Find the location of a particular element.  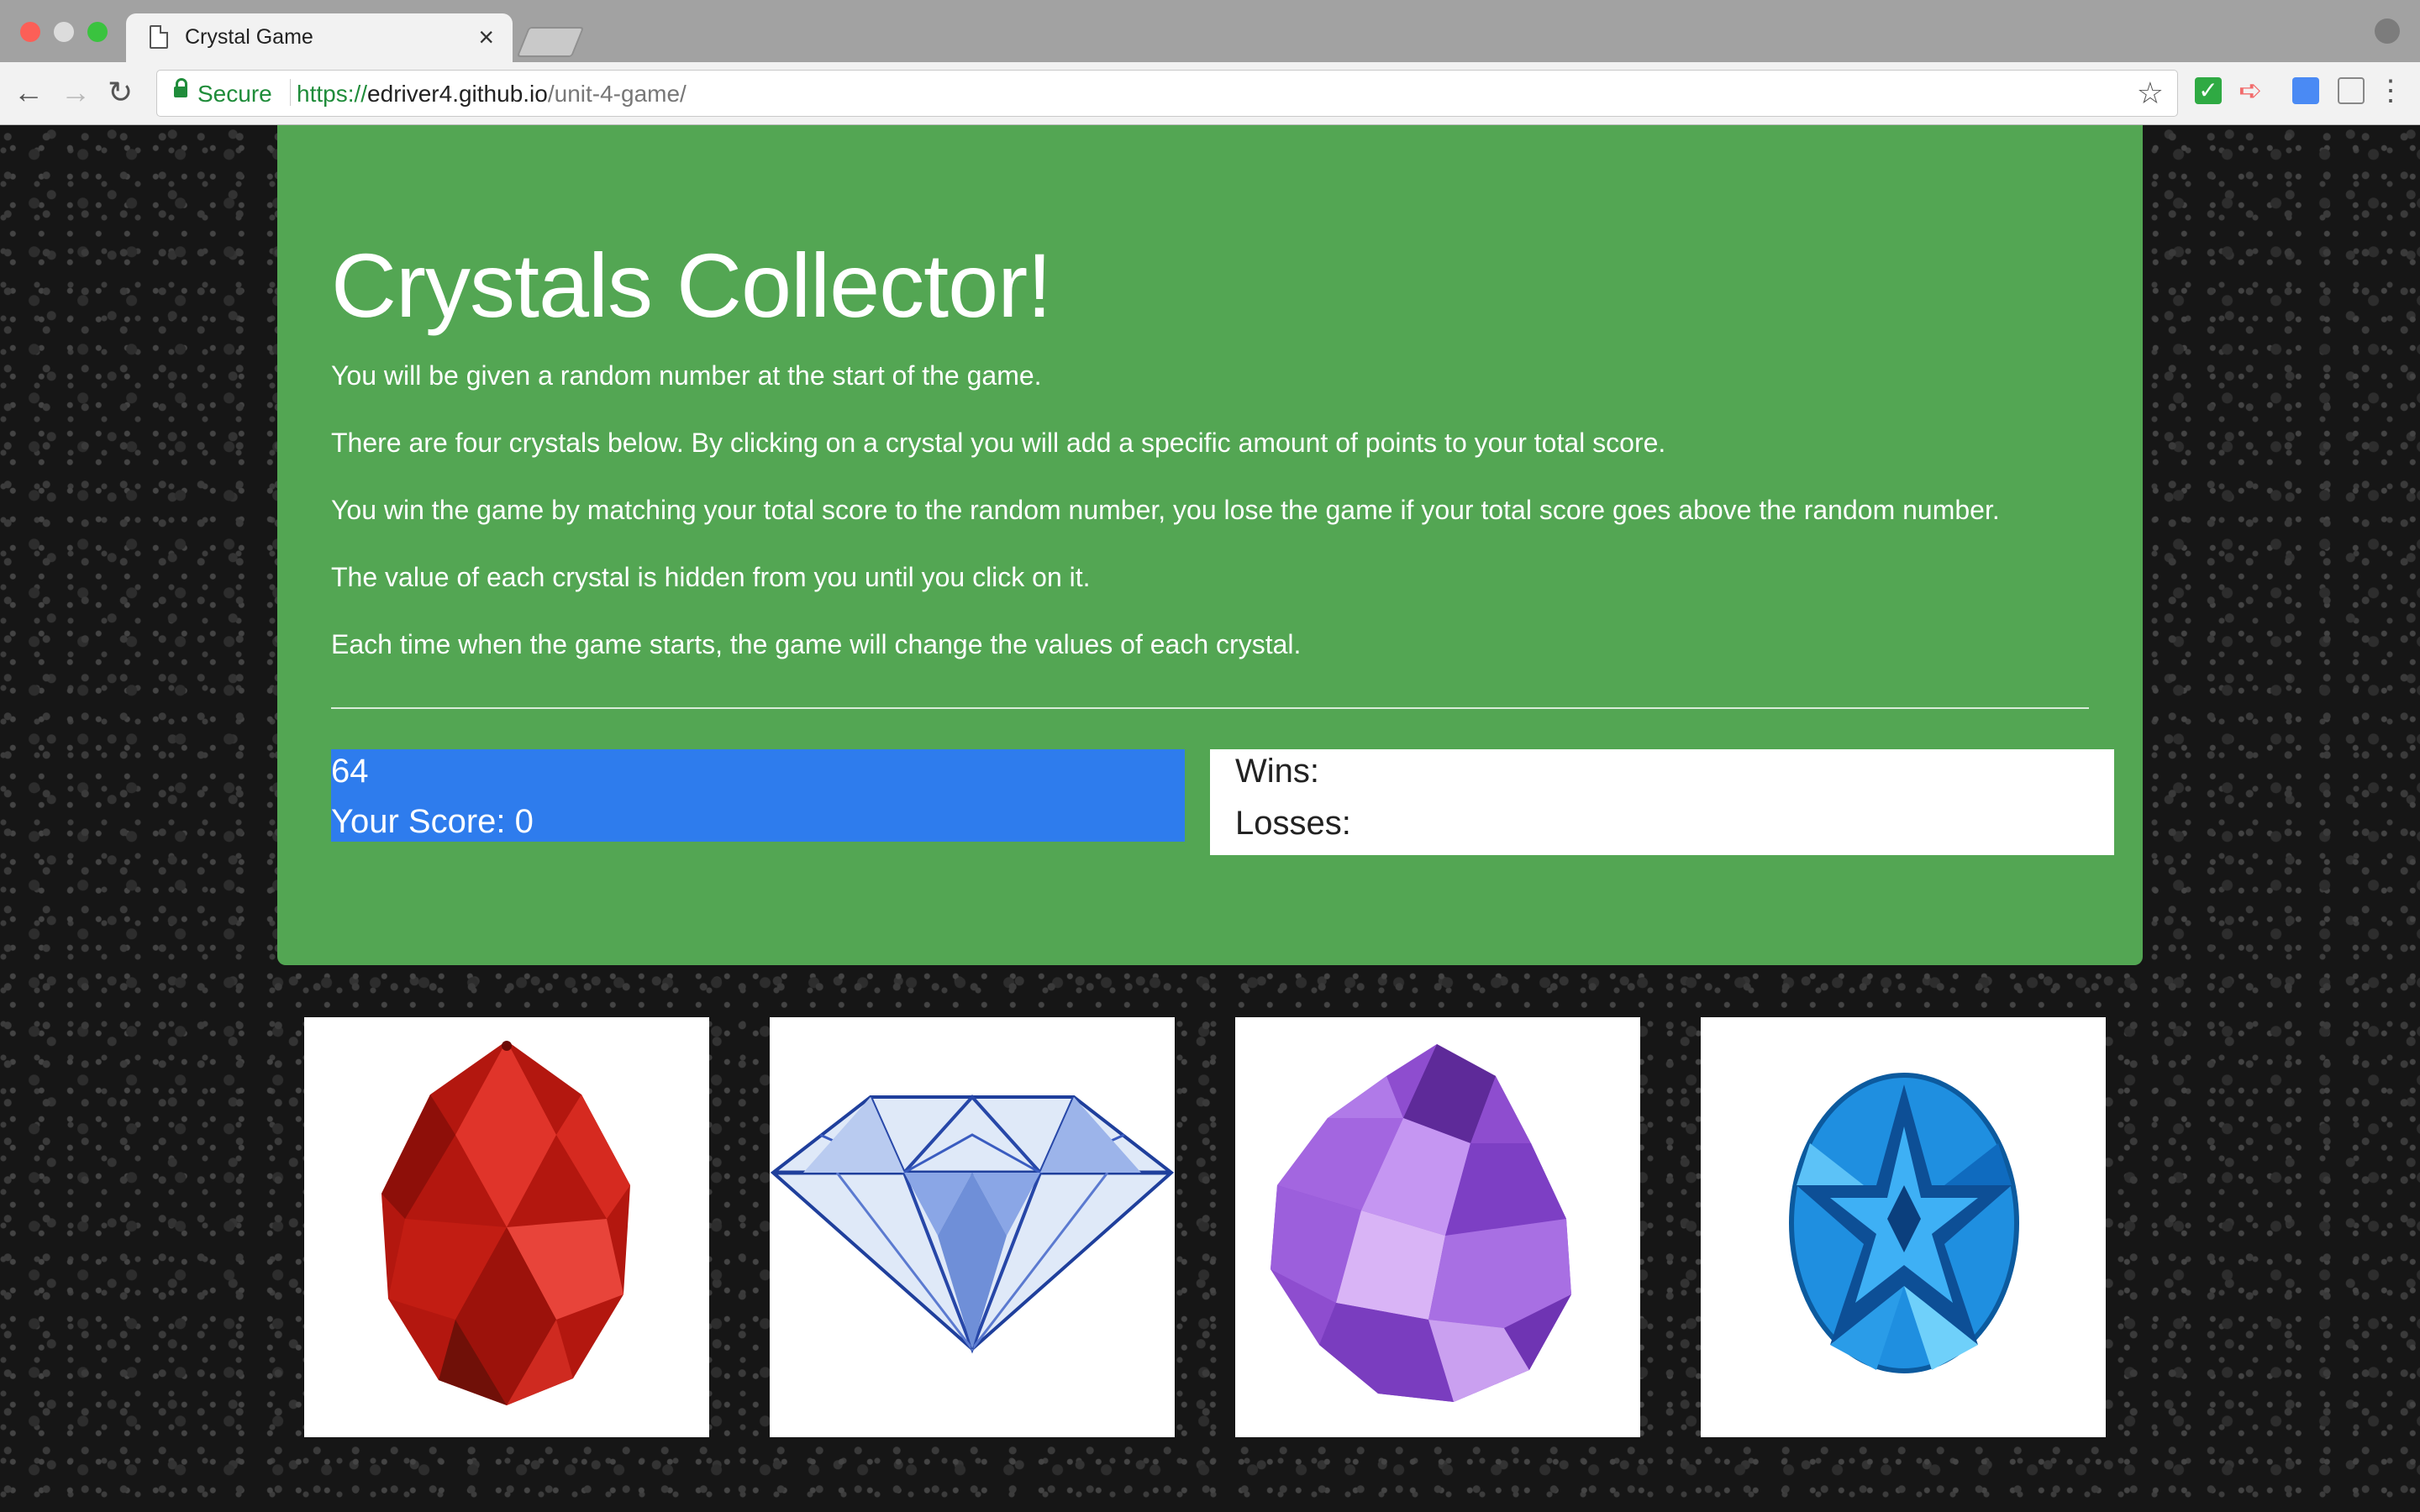

divider is located at coordinates (1210, 708).